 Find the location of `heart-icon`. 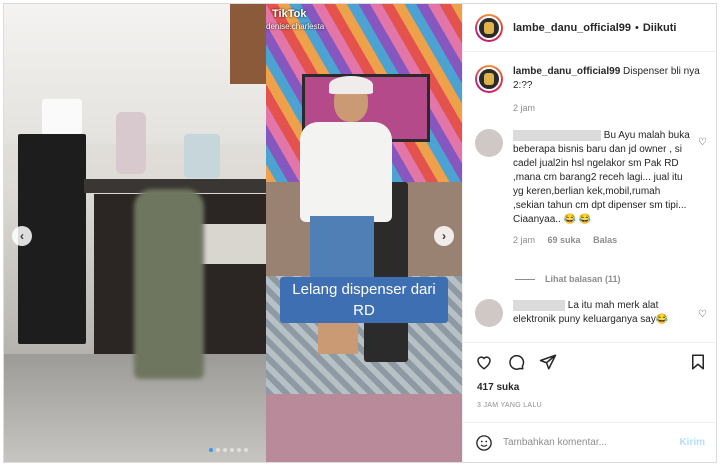

heart-icon is located at coordinates (484, 362).